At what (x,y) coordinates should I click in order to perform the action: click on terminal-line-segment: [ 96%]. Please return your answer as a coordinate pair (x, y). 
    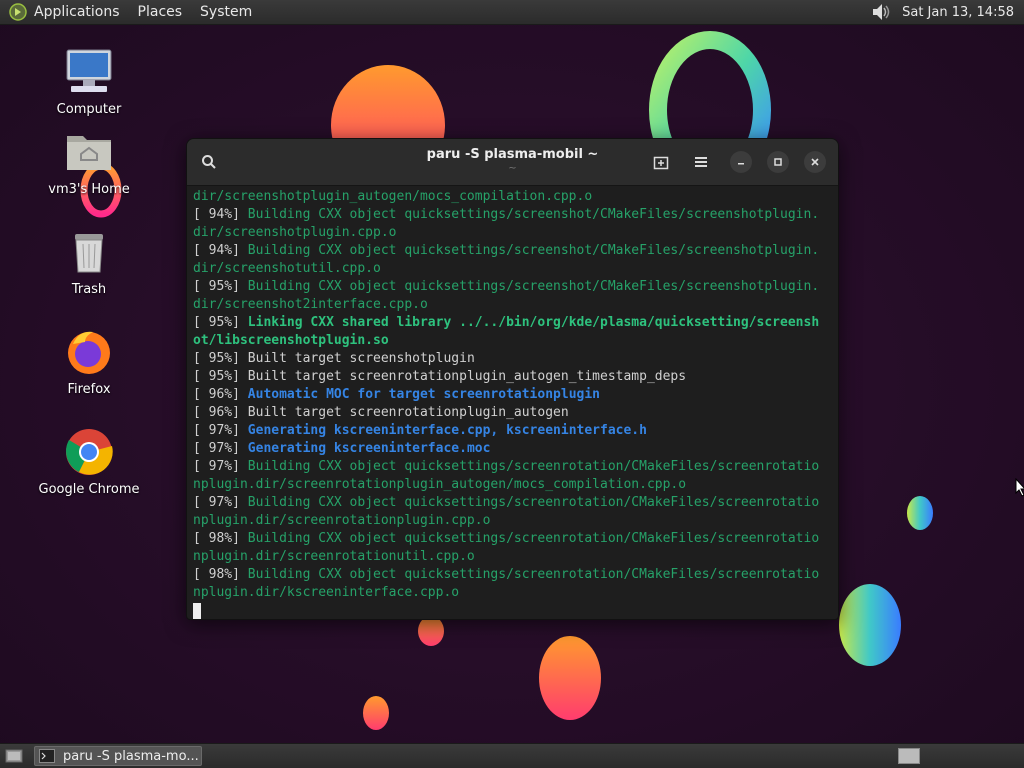
    Looking at the image, I should click on (220, 412).